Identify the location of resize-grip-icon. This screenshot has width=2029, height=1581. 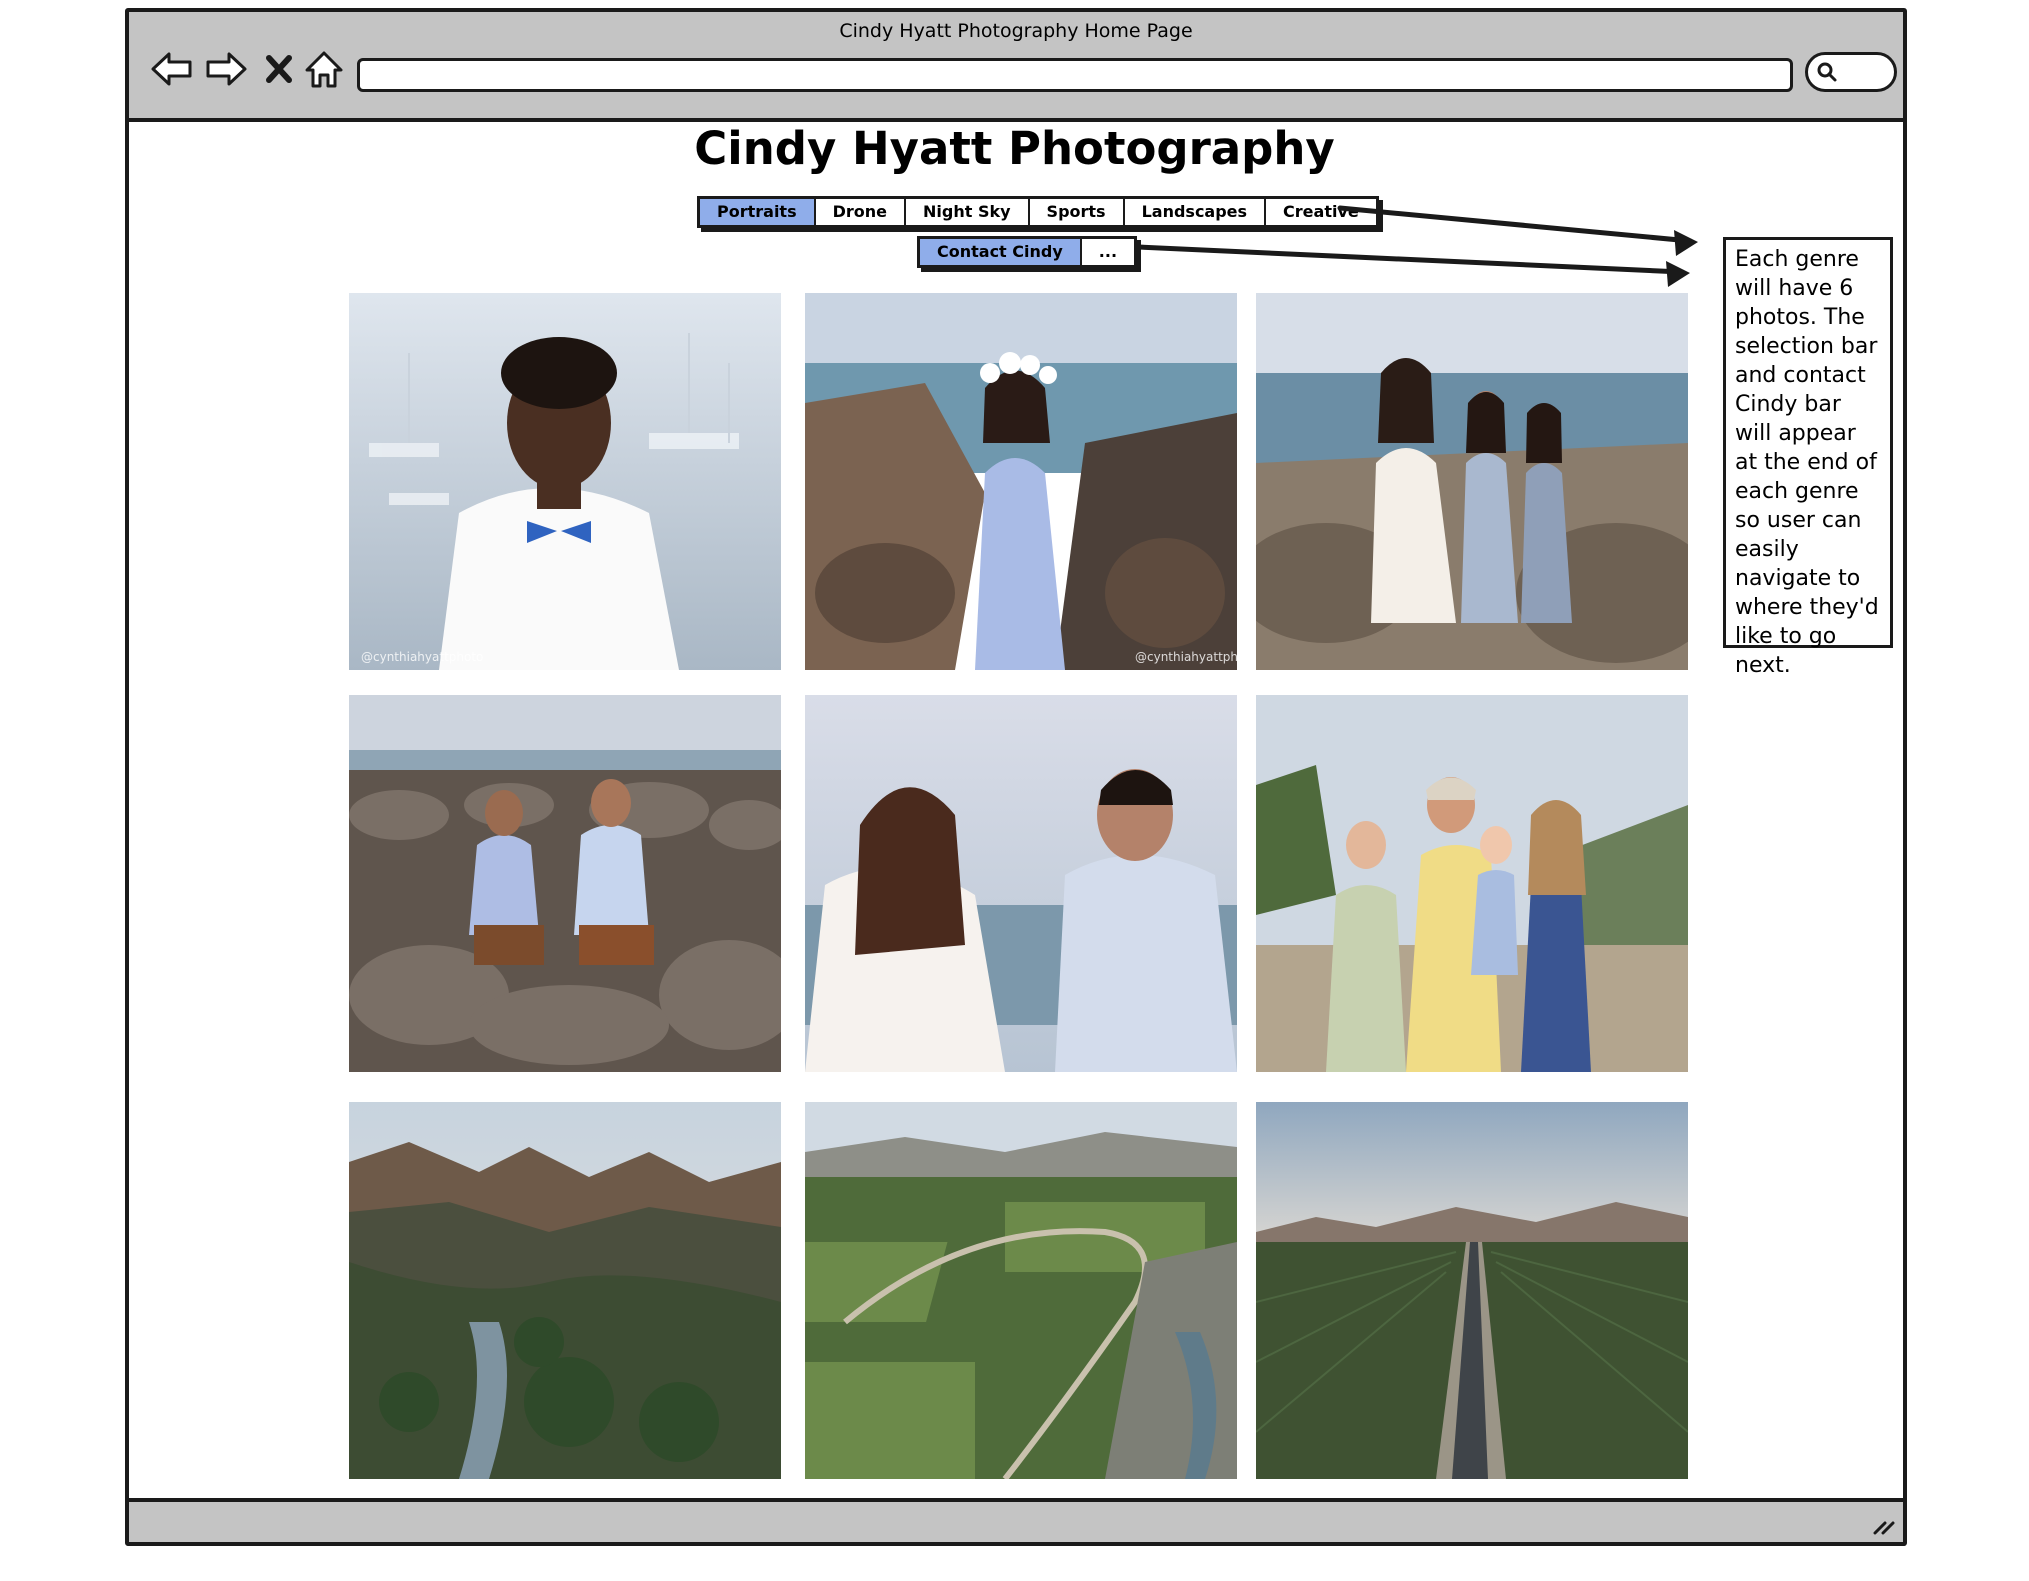
(1884, 1525).